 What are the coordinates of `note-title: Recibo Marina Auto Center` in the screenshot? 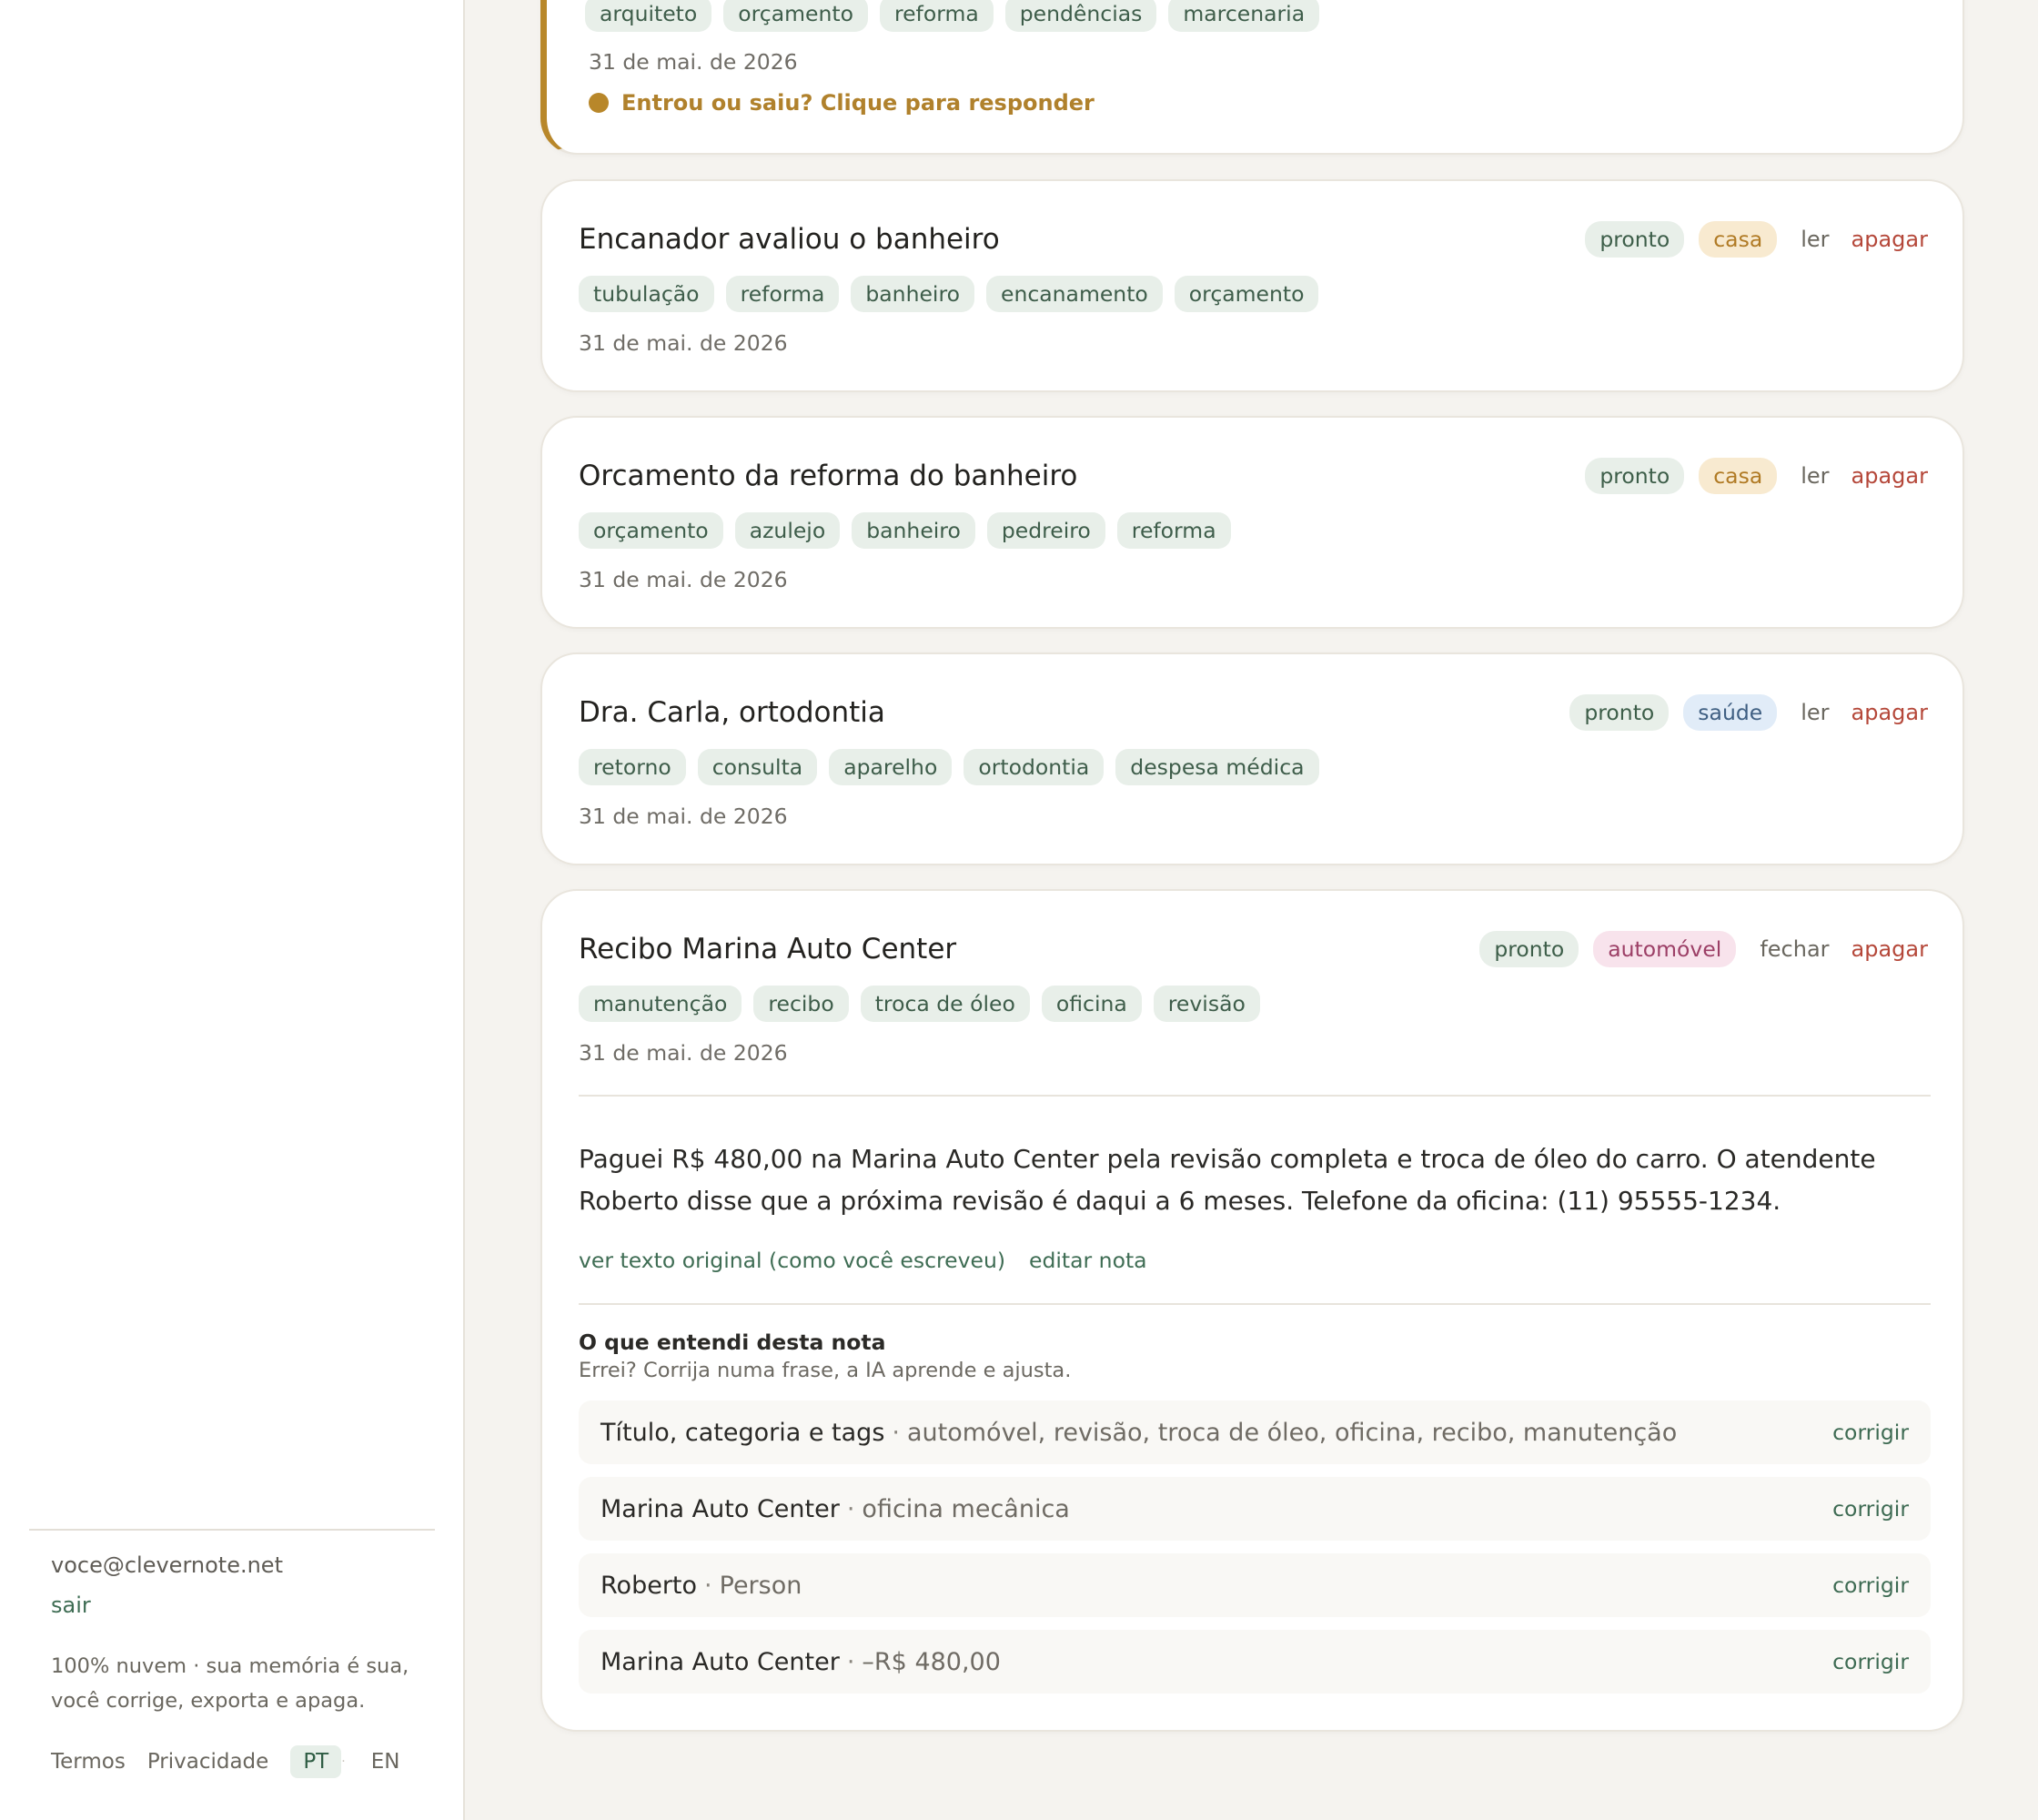 It's located at (768, 949).